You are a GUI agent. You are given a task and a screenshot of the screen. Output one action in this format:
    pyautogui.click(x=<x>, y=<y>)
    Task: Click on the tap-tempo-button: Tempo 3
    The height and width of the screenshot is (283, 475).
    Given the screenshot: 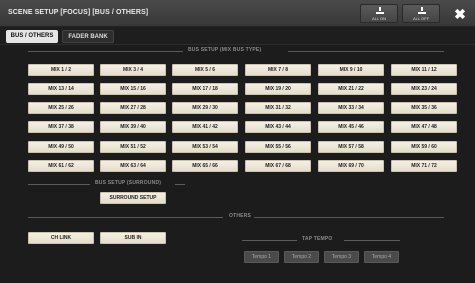 What is the action you would take?
    pyautogui.click(x=341, y=257)
    